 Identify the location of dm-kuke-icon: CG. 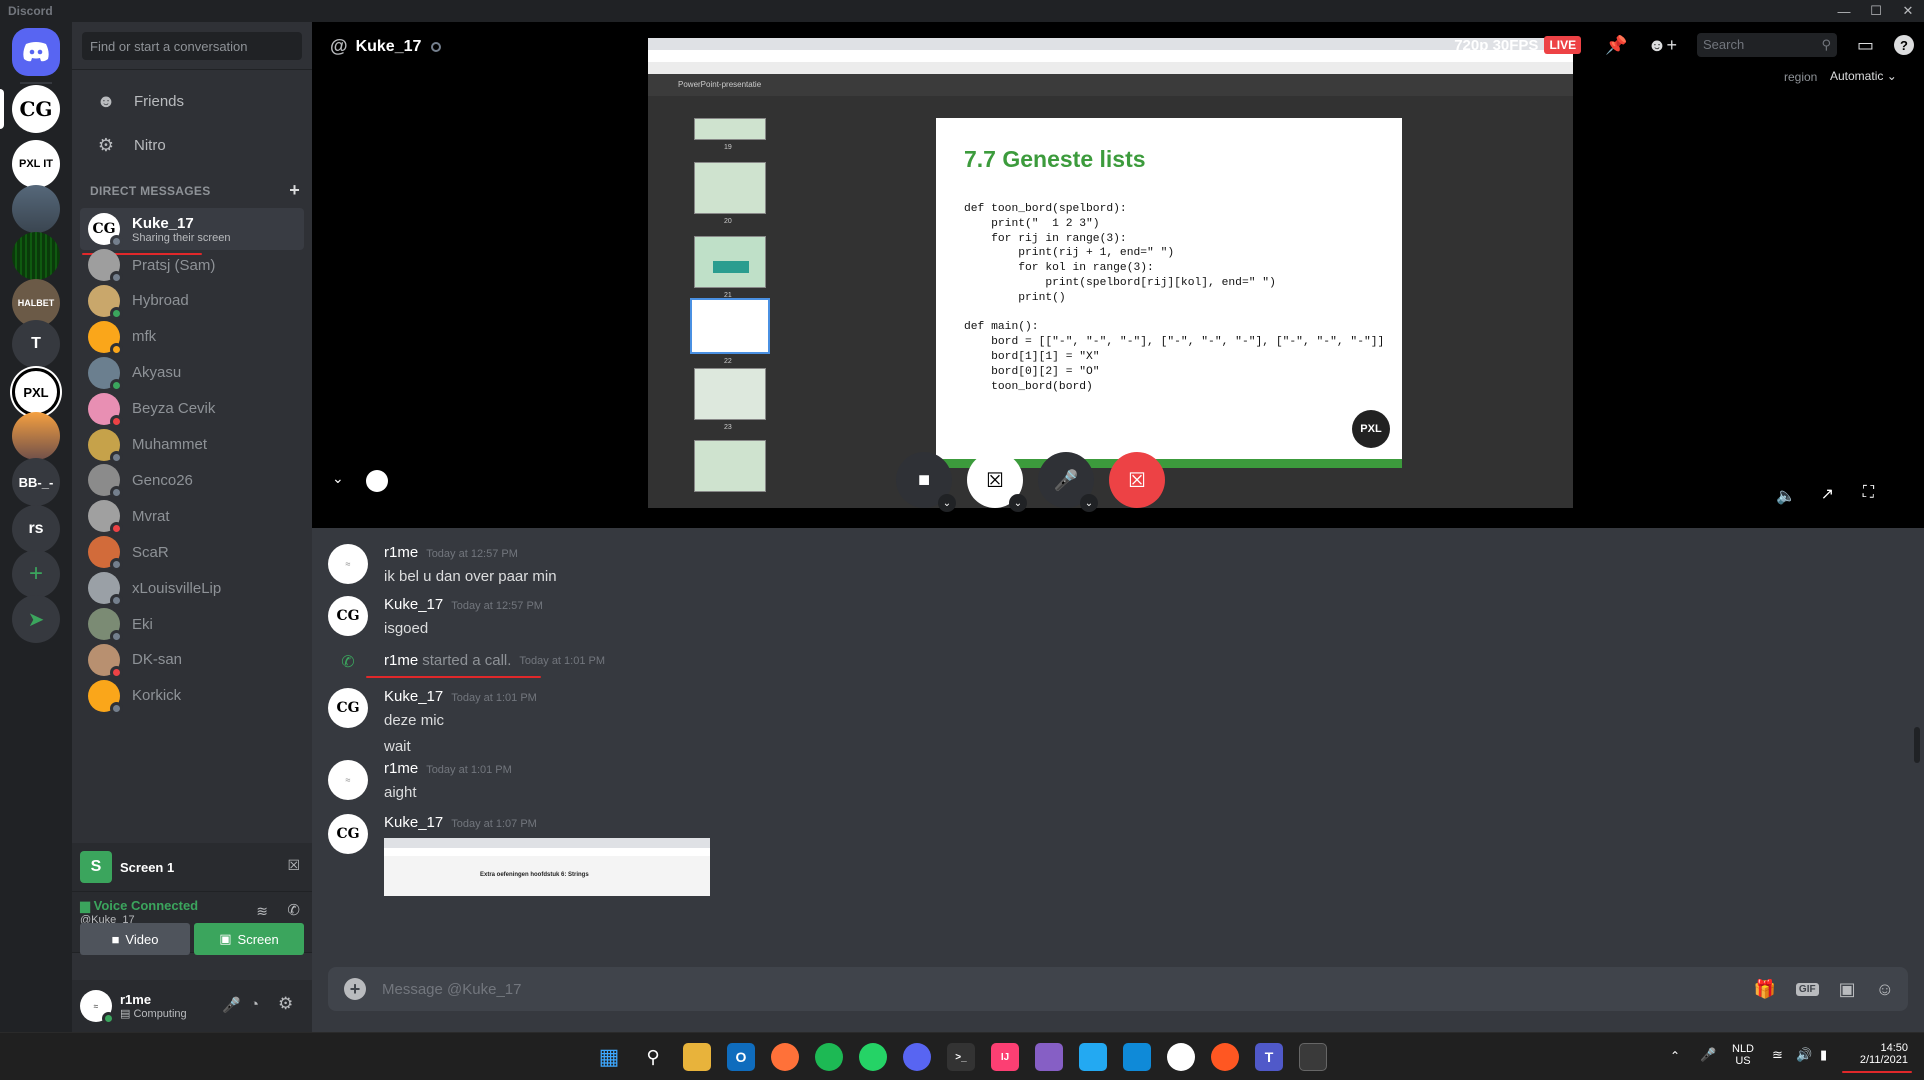
(36, 109).